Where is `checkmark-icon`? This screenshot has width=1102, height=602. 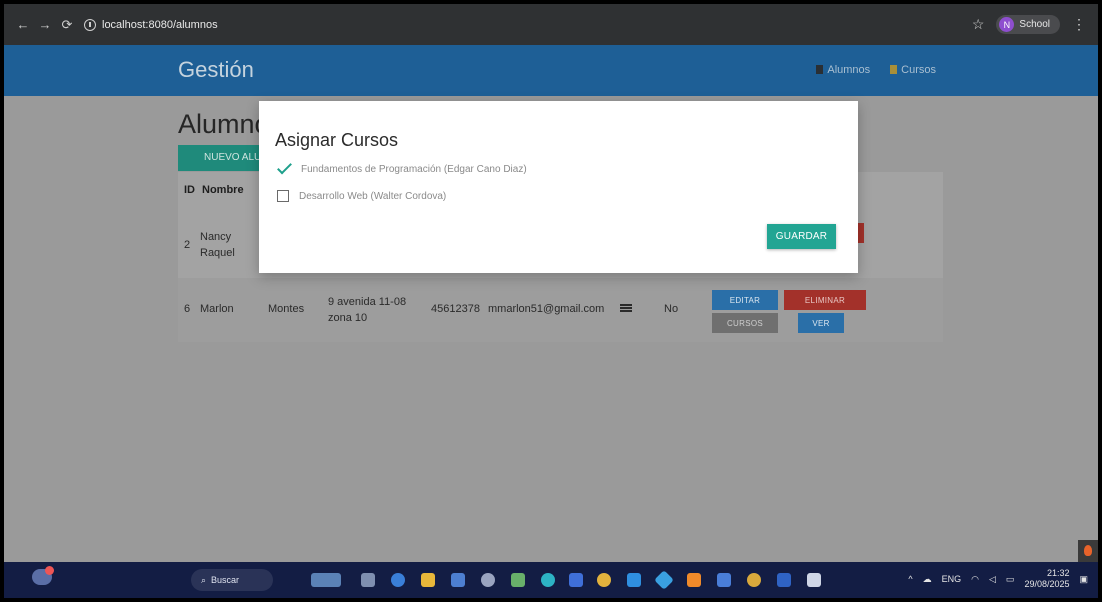 checkmark-icon is located at coordinates (284, 169).